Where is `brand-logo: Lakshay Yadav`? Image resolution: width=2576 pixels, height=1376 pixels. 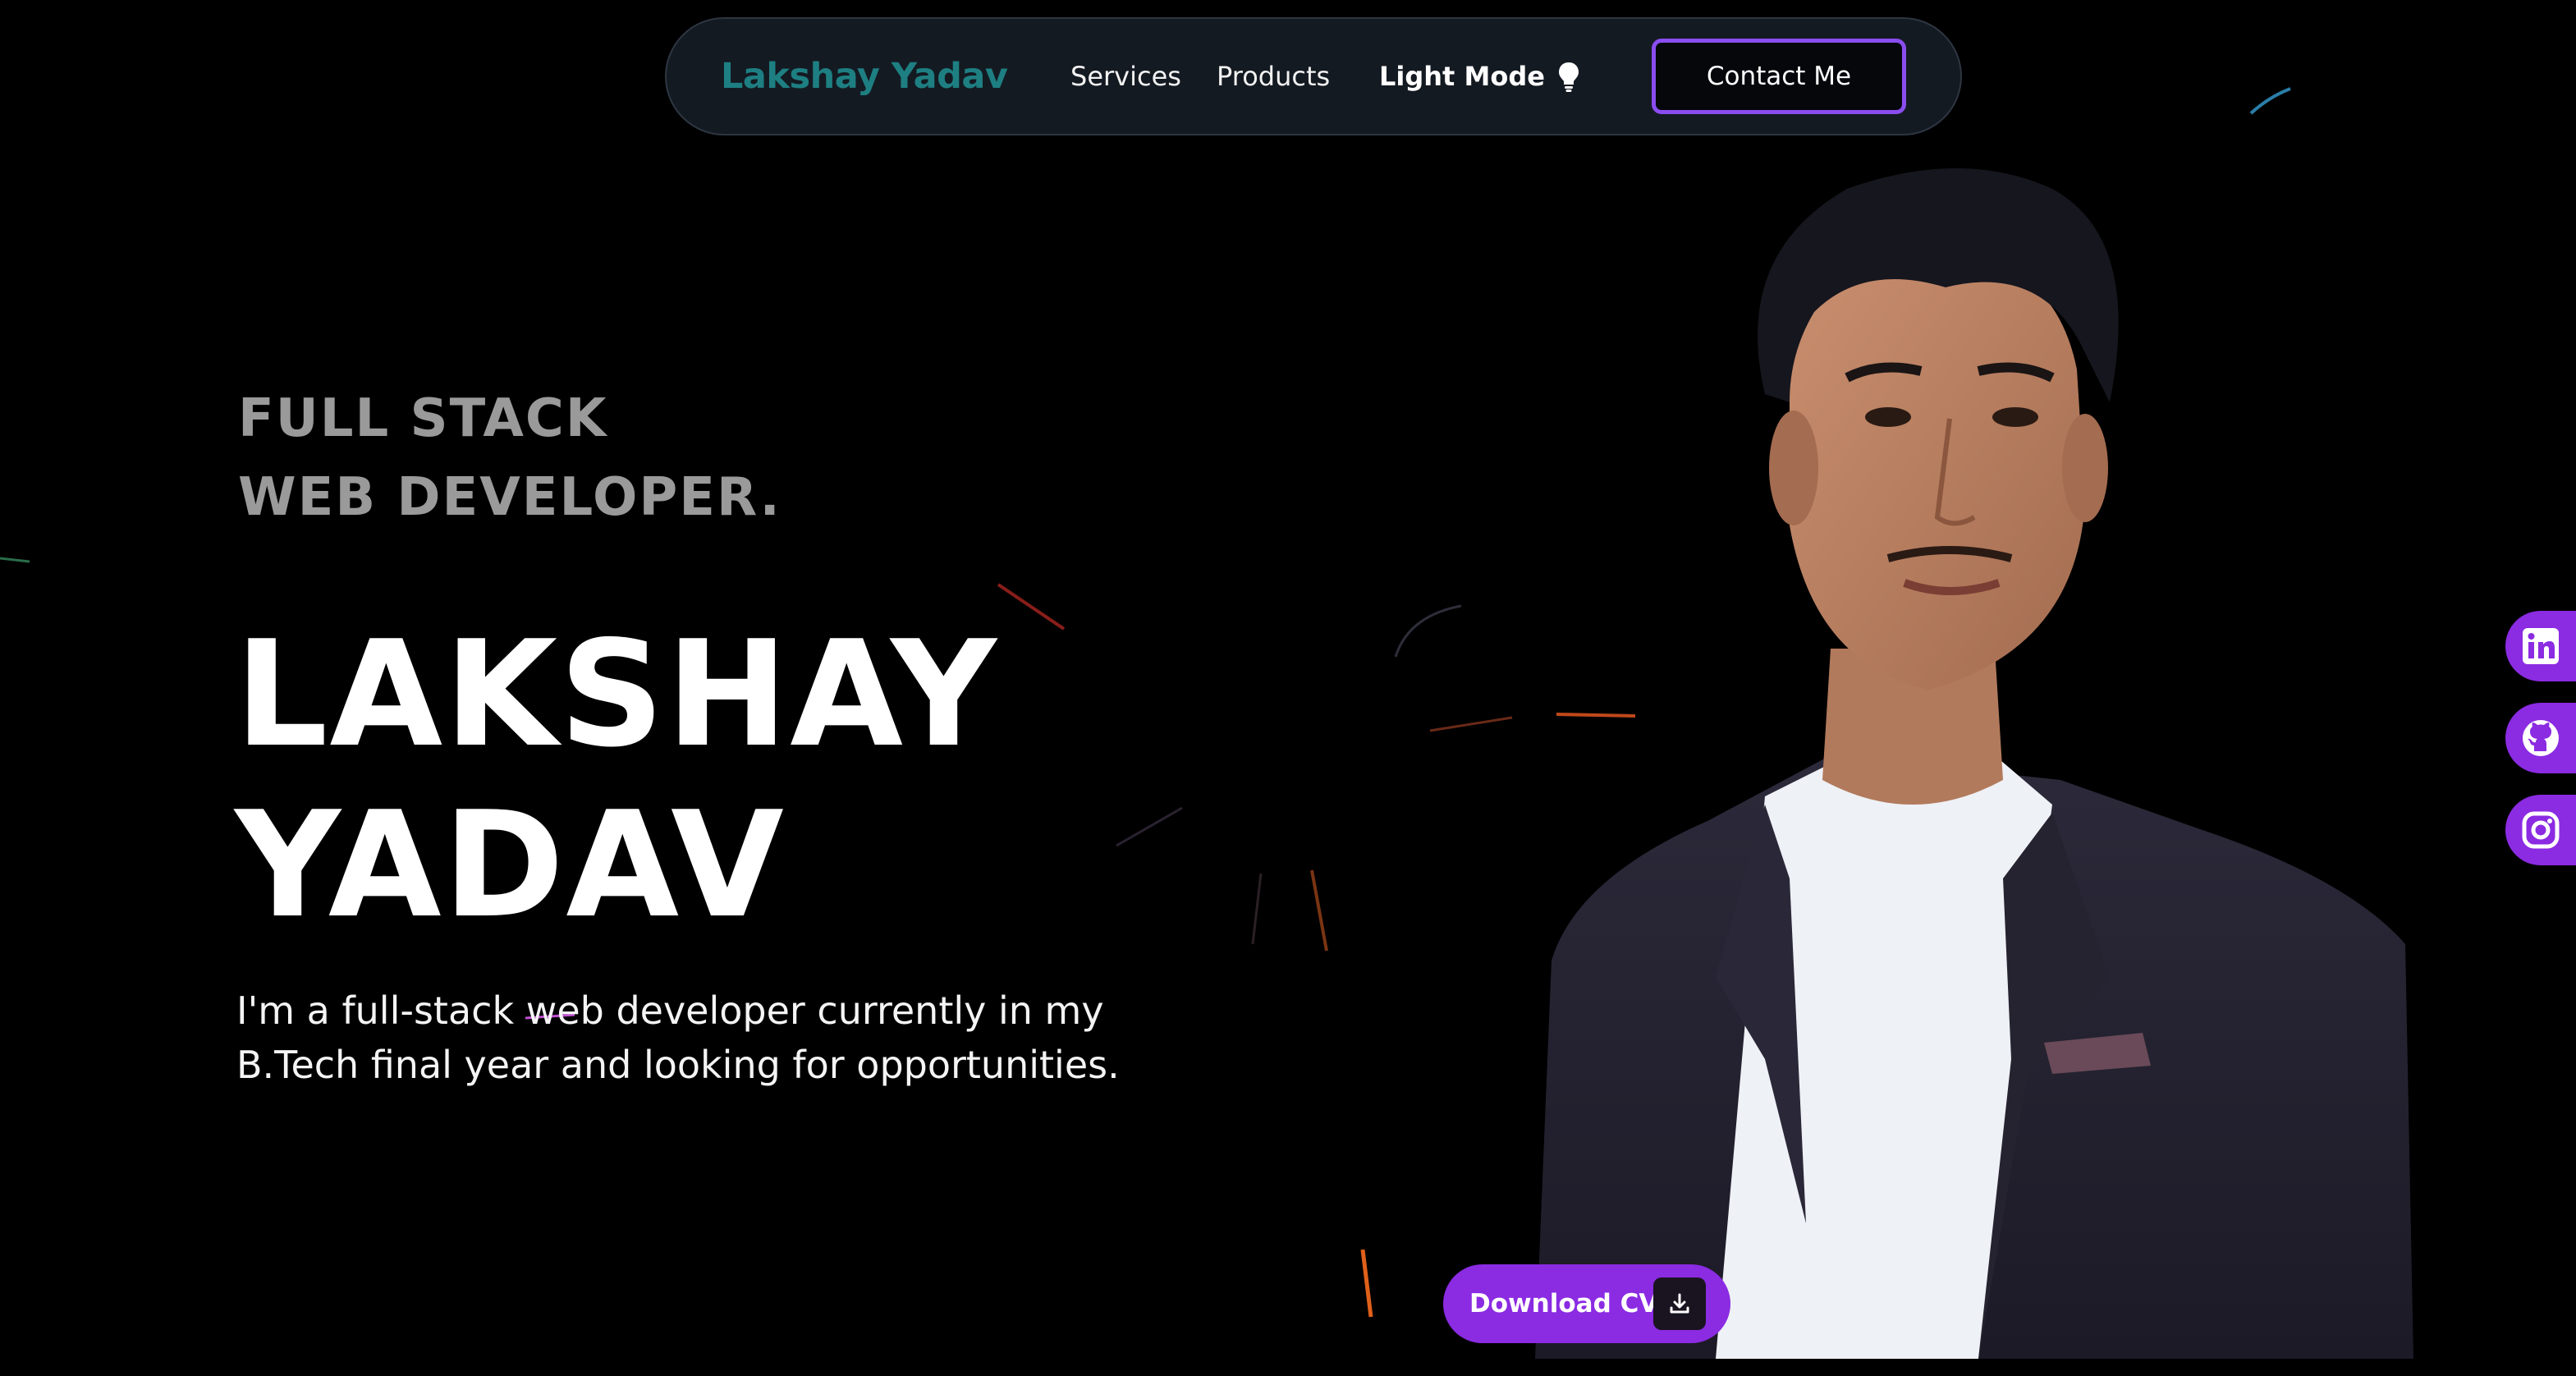 brand-logo: Lakshay Yadav is located at coordinates (865, 76).